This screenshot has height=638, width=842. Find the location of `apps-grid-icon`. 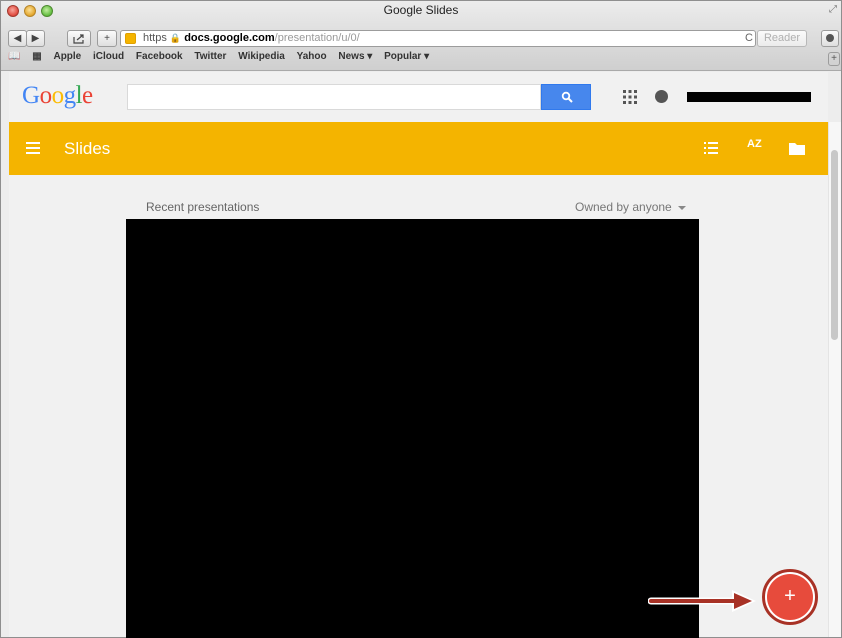

apps-grid-icon is located at coordinates (630, 97).